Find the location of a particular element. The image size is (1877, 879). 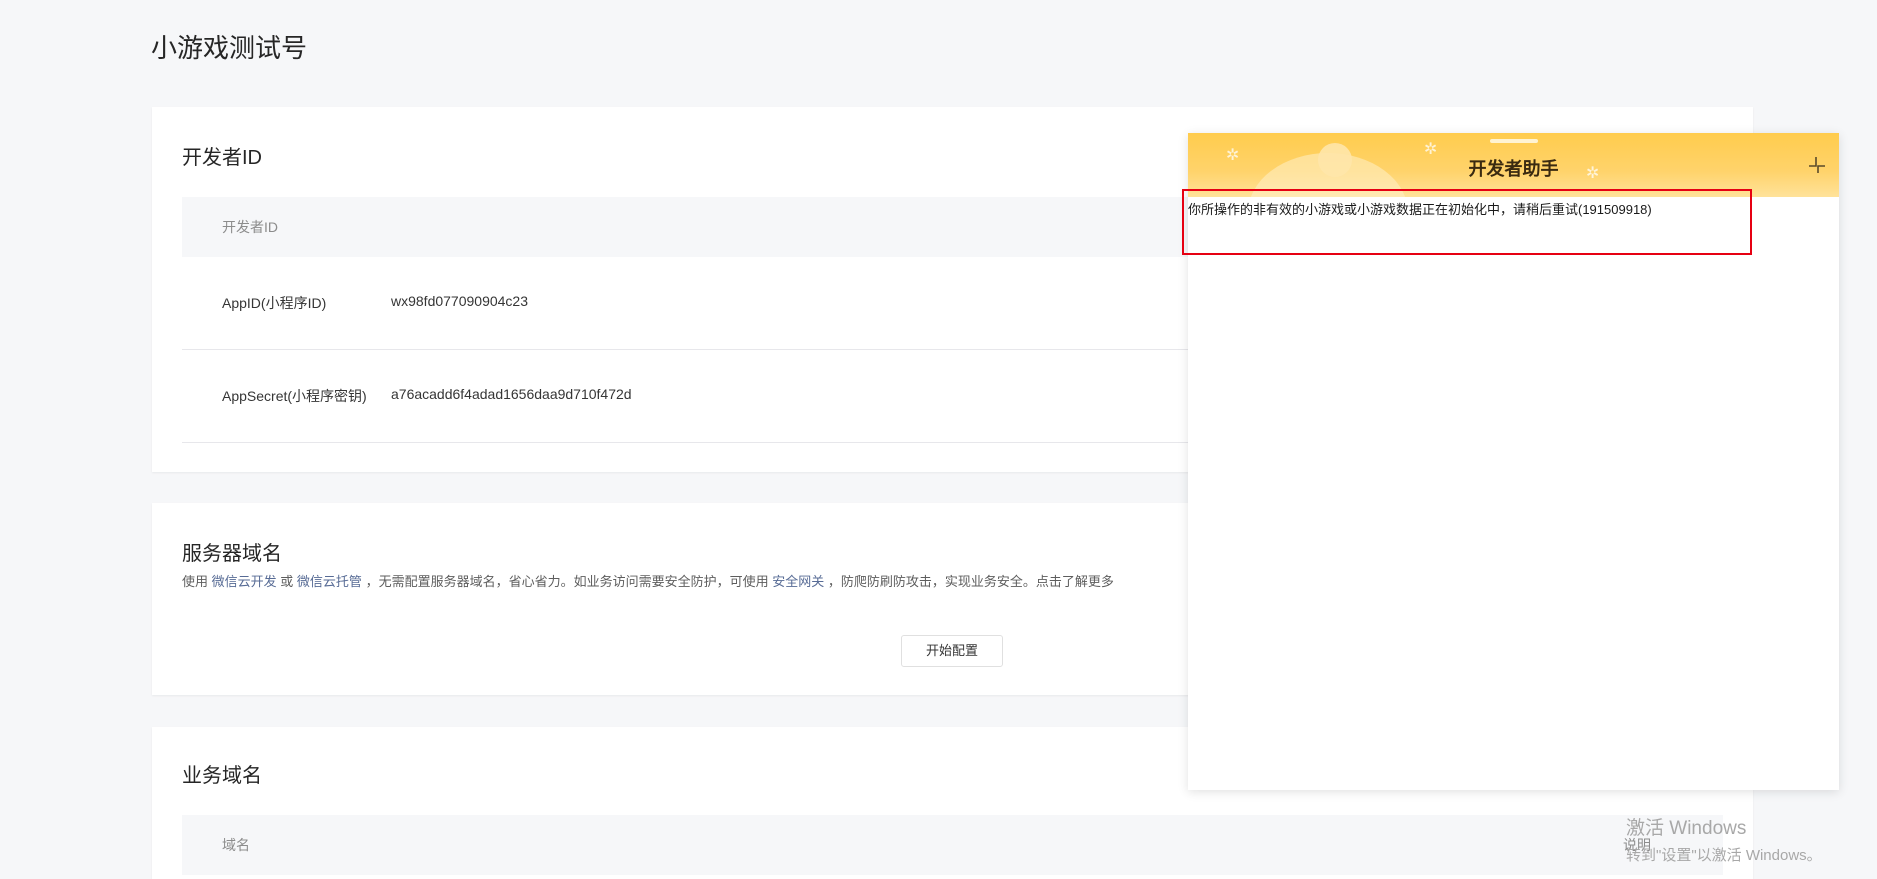

wechat-cloud-hosting-link: 微信云托管 is located at coordinates (329, 581).